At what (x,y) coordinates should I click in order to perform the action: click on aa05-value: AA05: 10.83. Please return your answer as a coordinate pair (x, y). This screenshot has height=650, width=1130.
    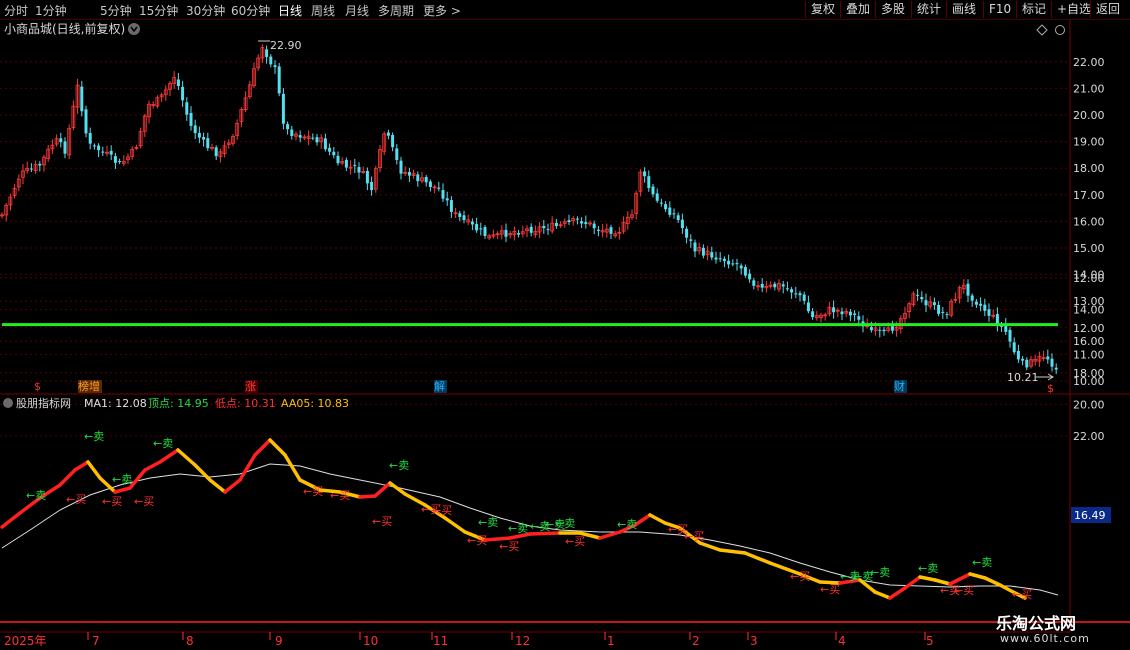
    Looking at the image, I should click on (315, 403).